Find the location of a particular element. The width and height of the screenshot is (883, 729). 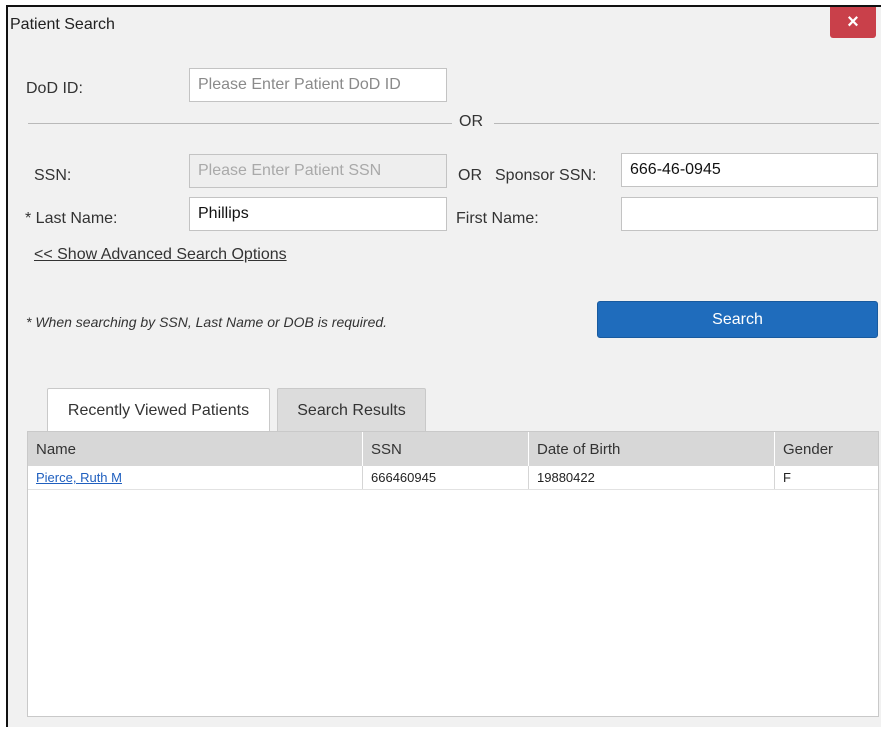

close-button: × is located at coordinates (853, 22).